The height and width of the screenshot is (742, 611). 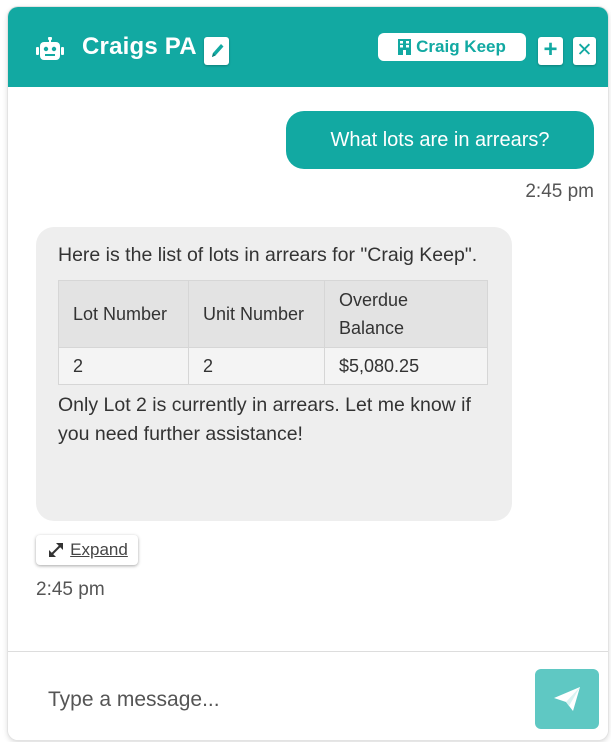 What do you see at coordinates (139, 46) in the screenshot?
I see `chat-title: Craigs PA` at bounding box center [139, 46].